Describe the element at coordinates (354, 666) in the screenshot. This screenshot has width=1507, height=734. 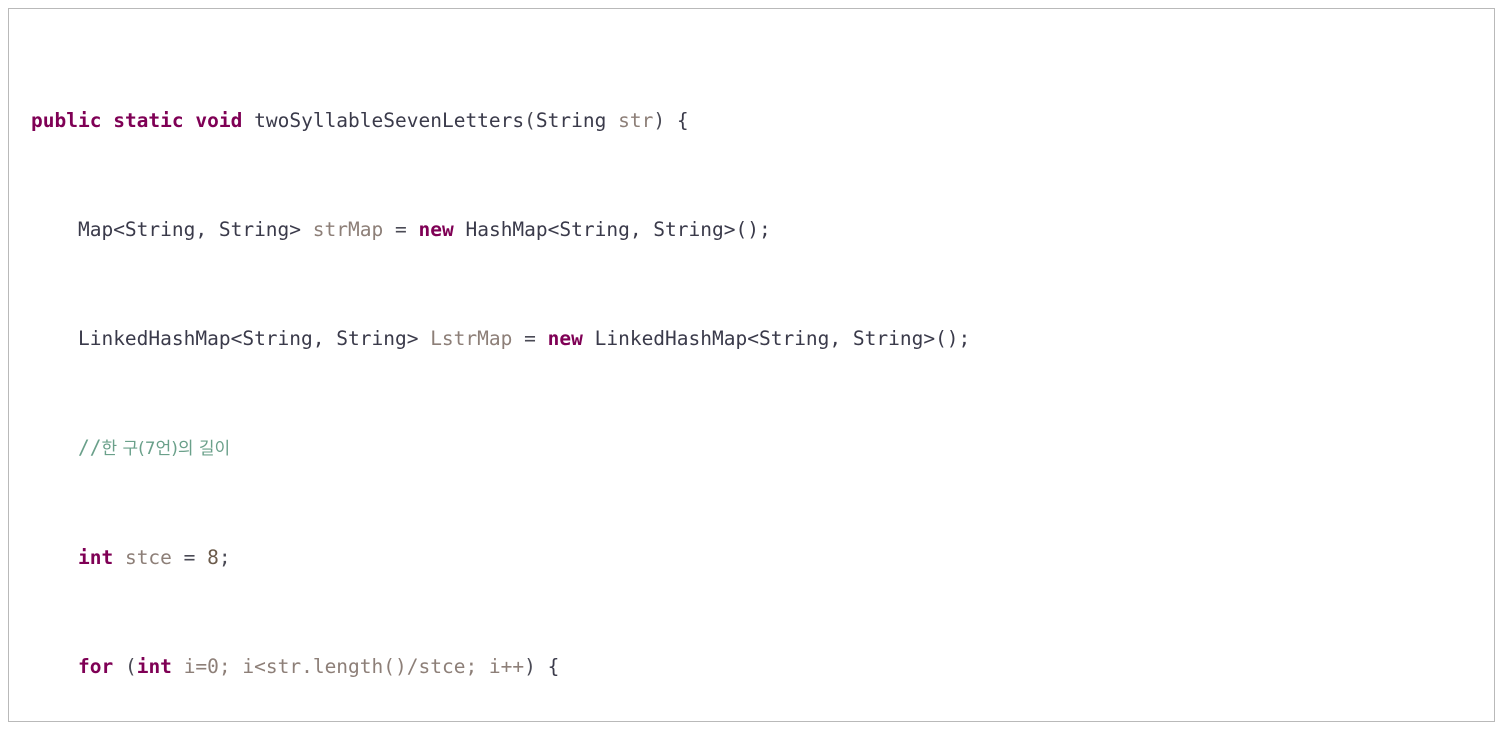
I see `loop-var-i: i=0; i<str.length()/stce; i++` at that location.